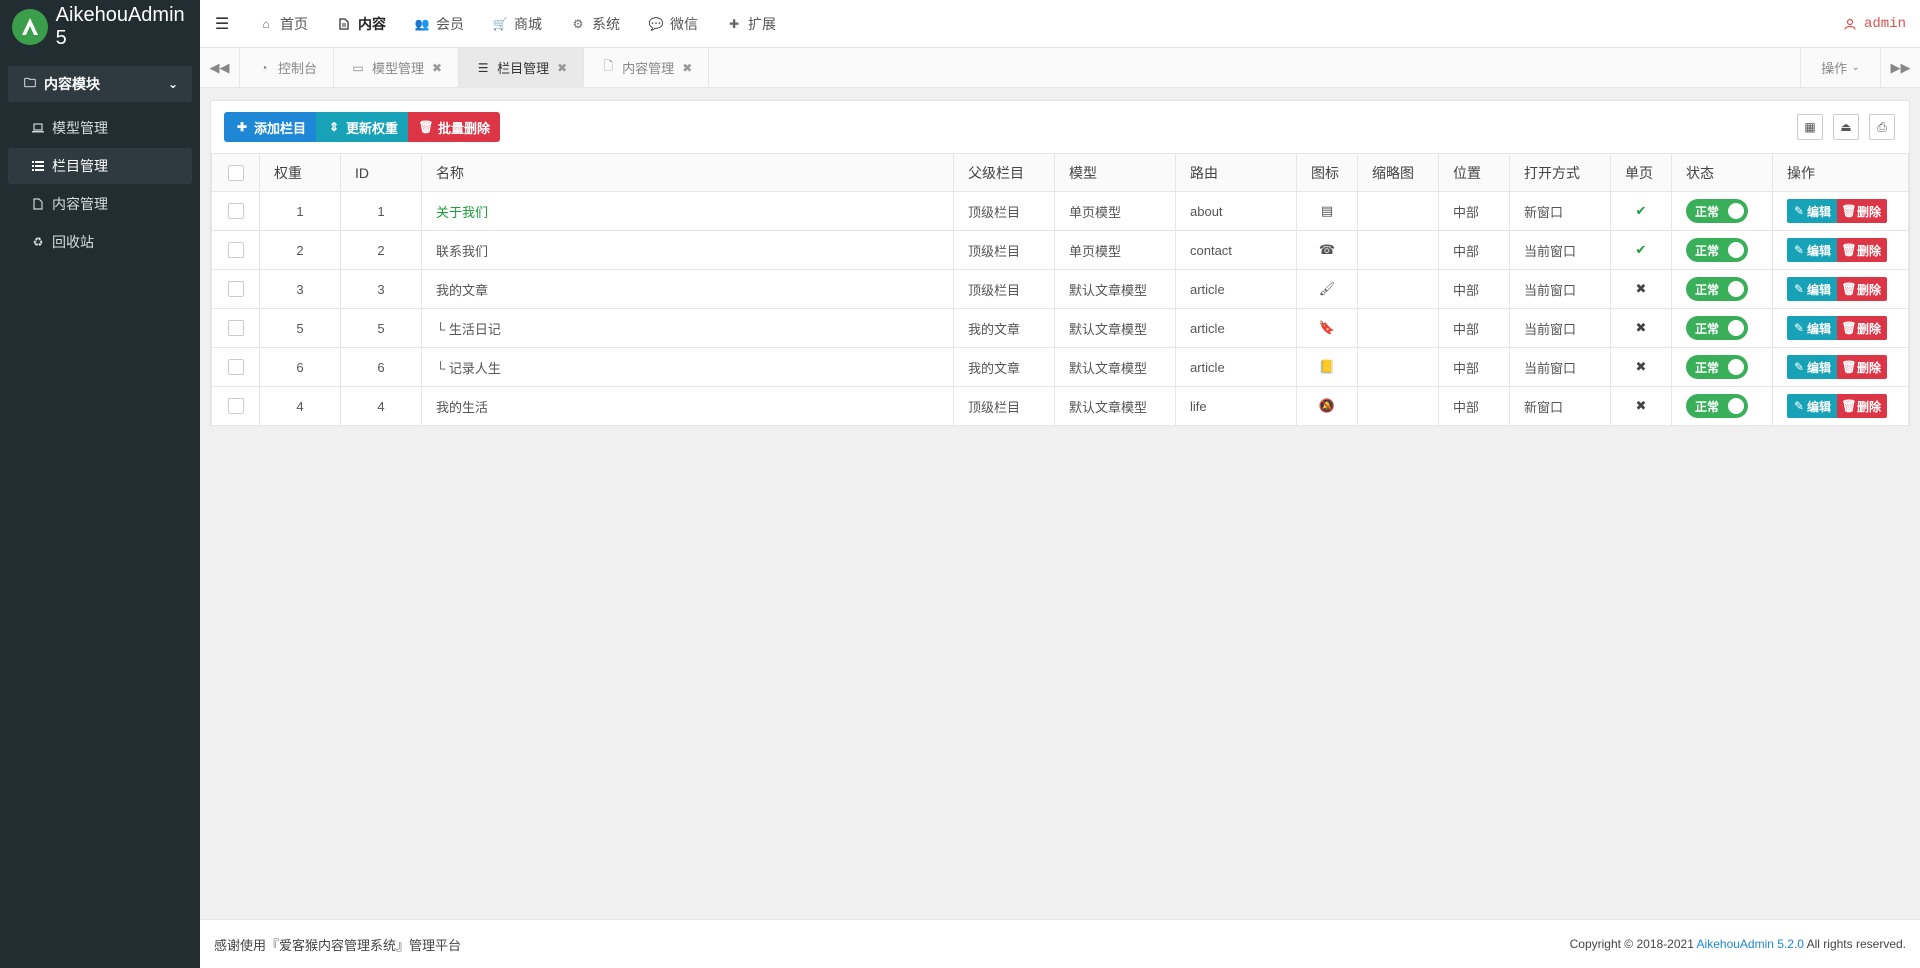  What do you see at coordinates (1722, 172) in the screenshot?
I see `col-status: 状态` at bounding box center [1722, 172].